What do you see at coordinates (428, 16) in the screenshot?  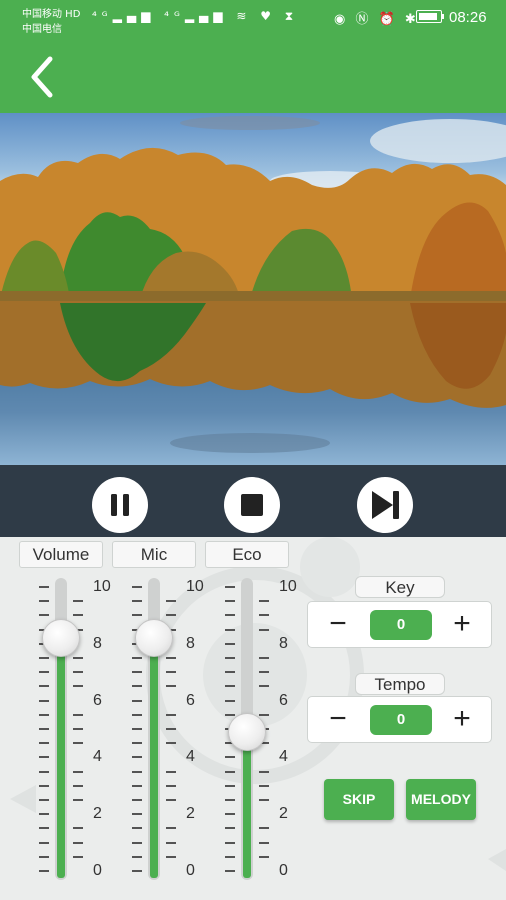 I see `battery-level-fill` at bounding box center [428, 16].